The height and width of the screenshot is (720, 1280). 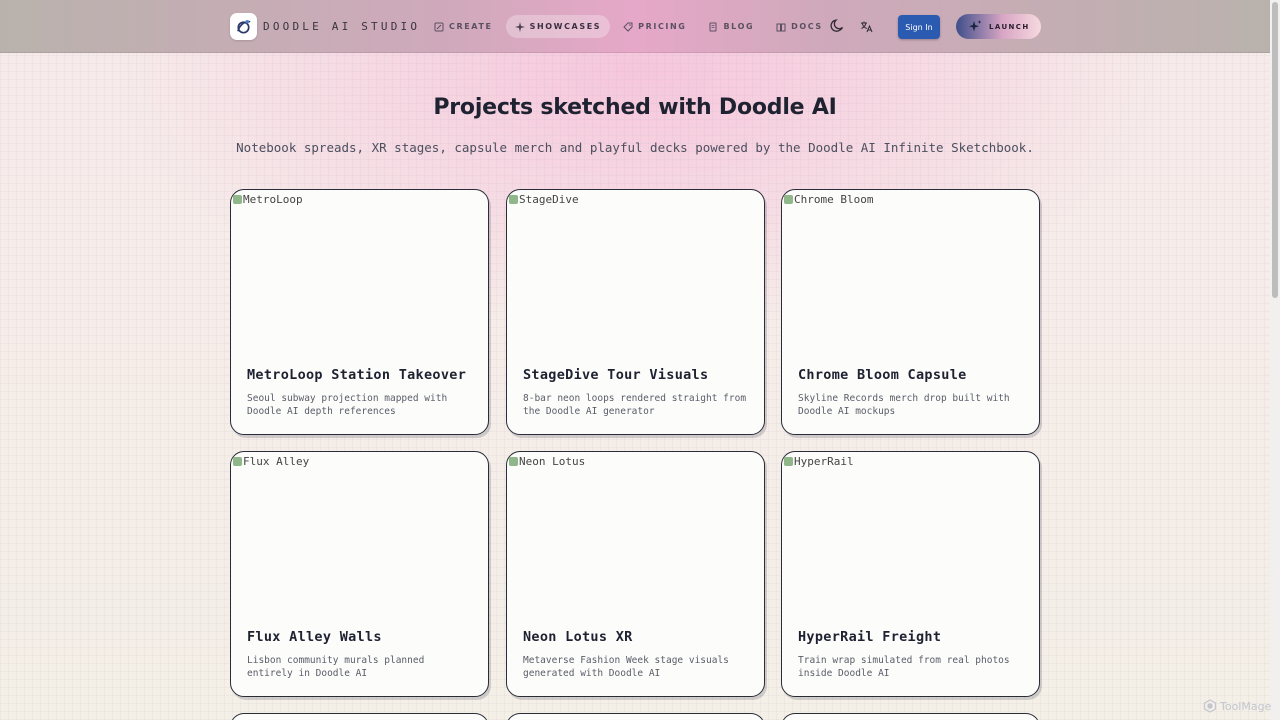 I want to click on moon-icon, so click(x=837, y=25).